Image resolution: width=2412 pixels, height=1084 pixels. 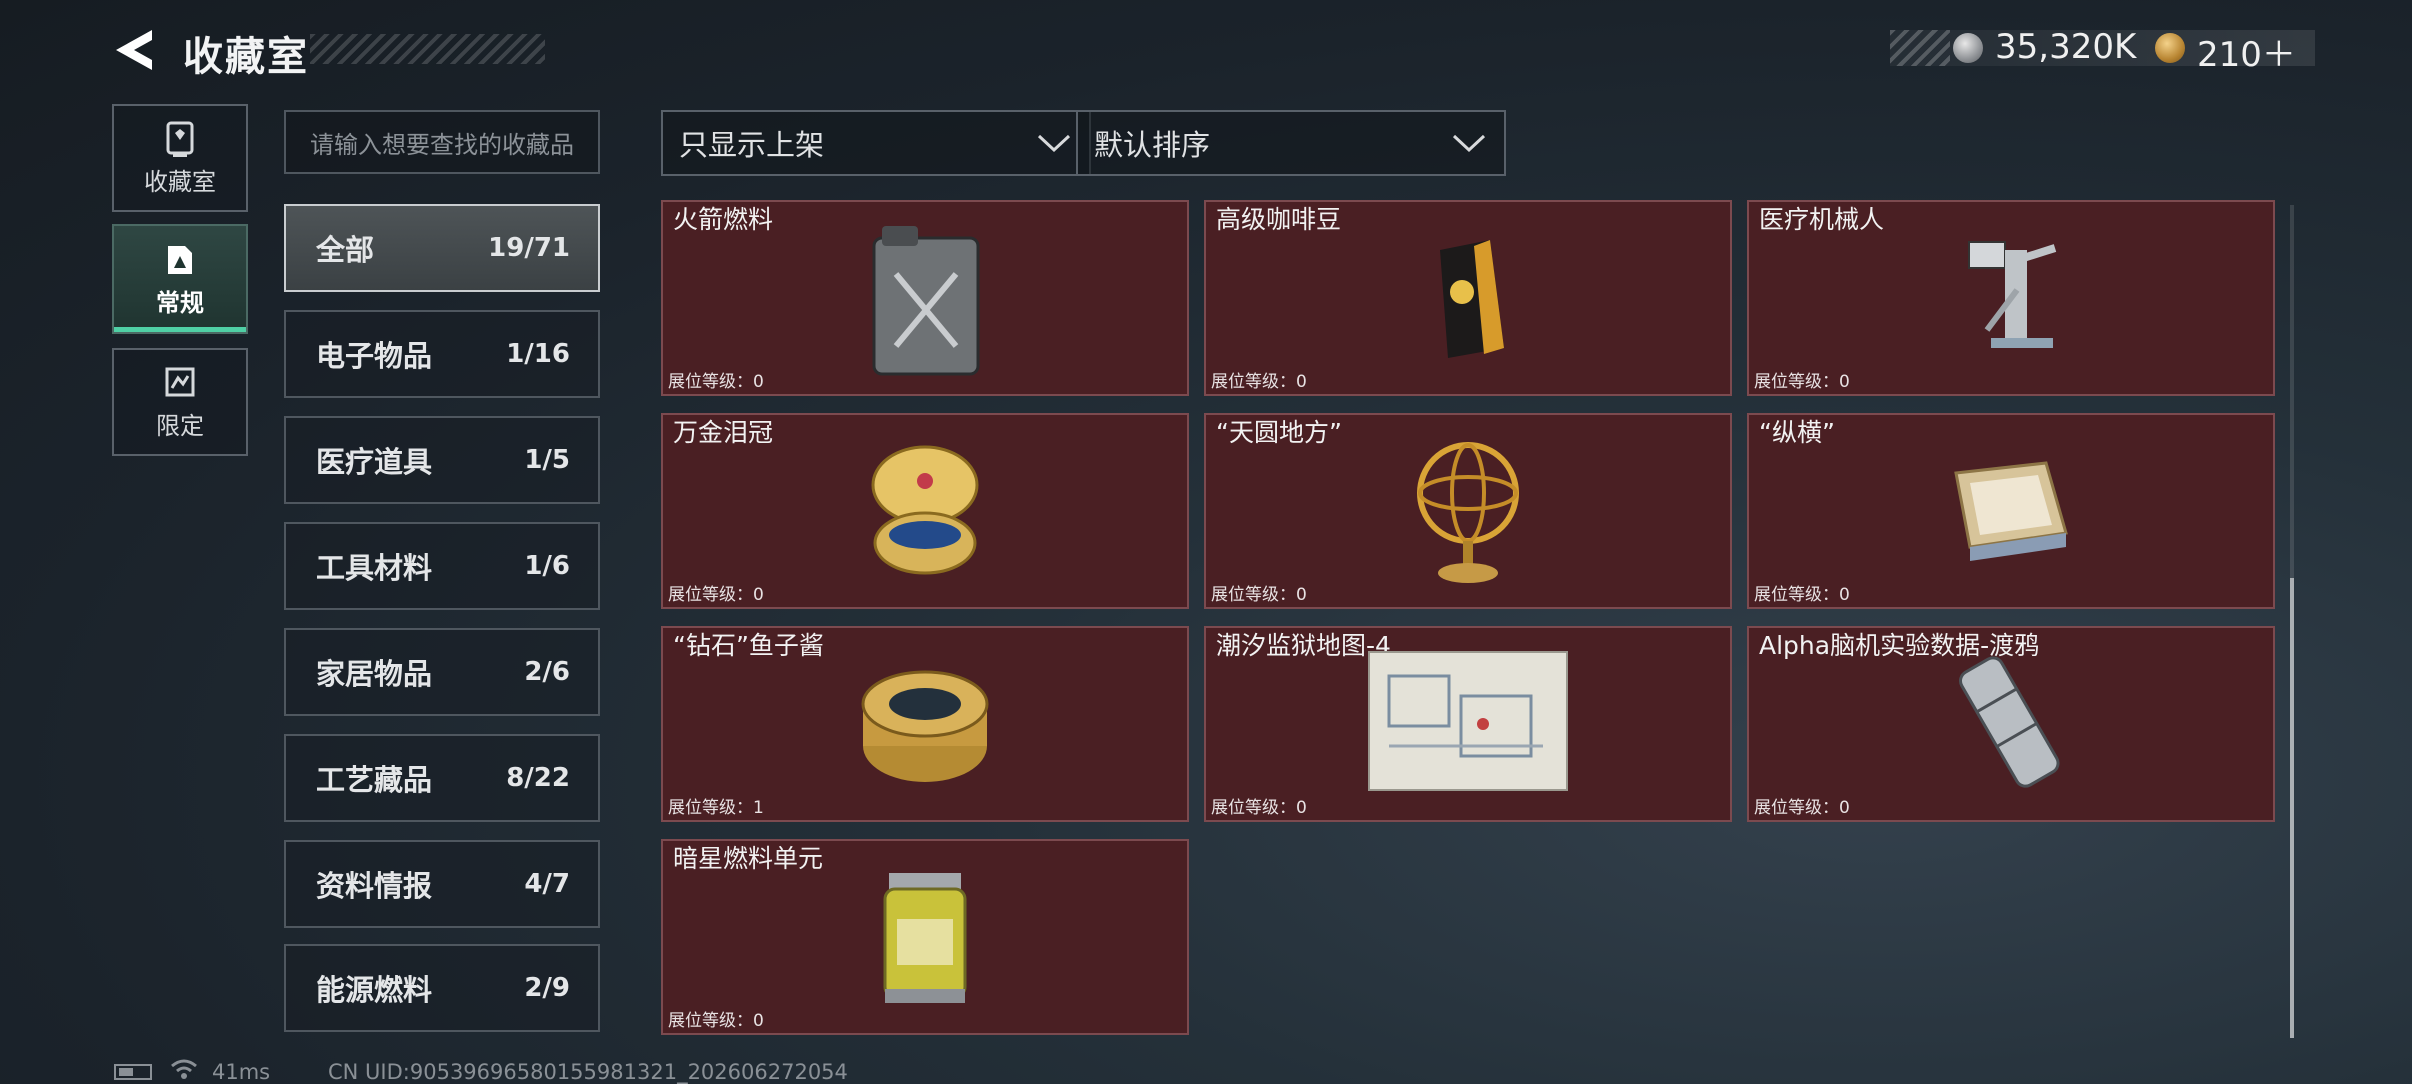 What do you see at coordinates (2012, 294) in the screenshot?
I see `robot-icon` at bounding box center [2012, 294].